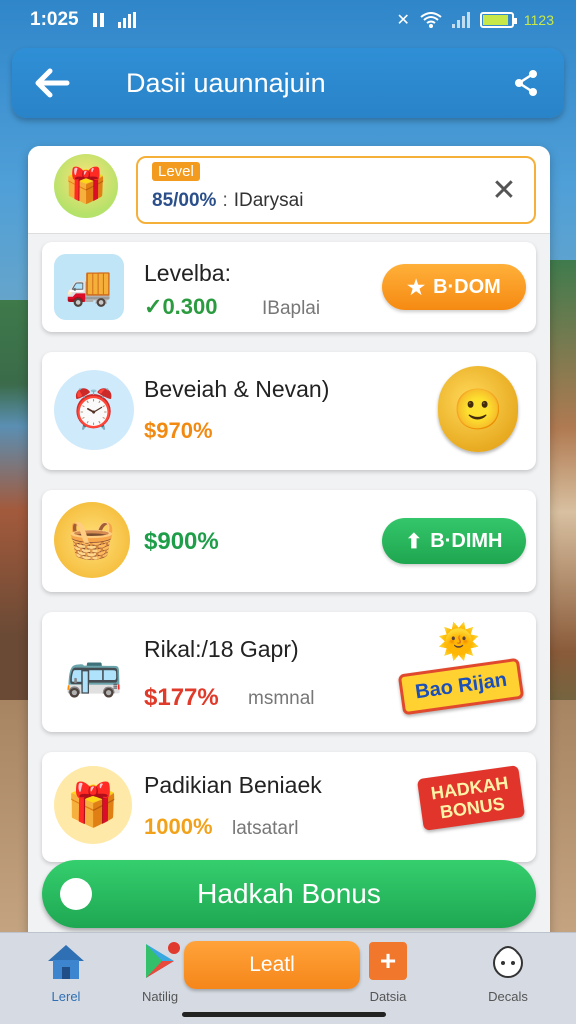 This screenshot has width=576, height=1024. Describe the element at coordinates (94, 410) in the screenshot. I see `alarm-clock-icon: ⏰` at that location.